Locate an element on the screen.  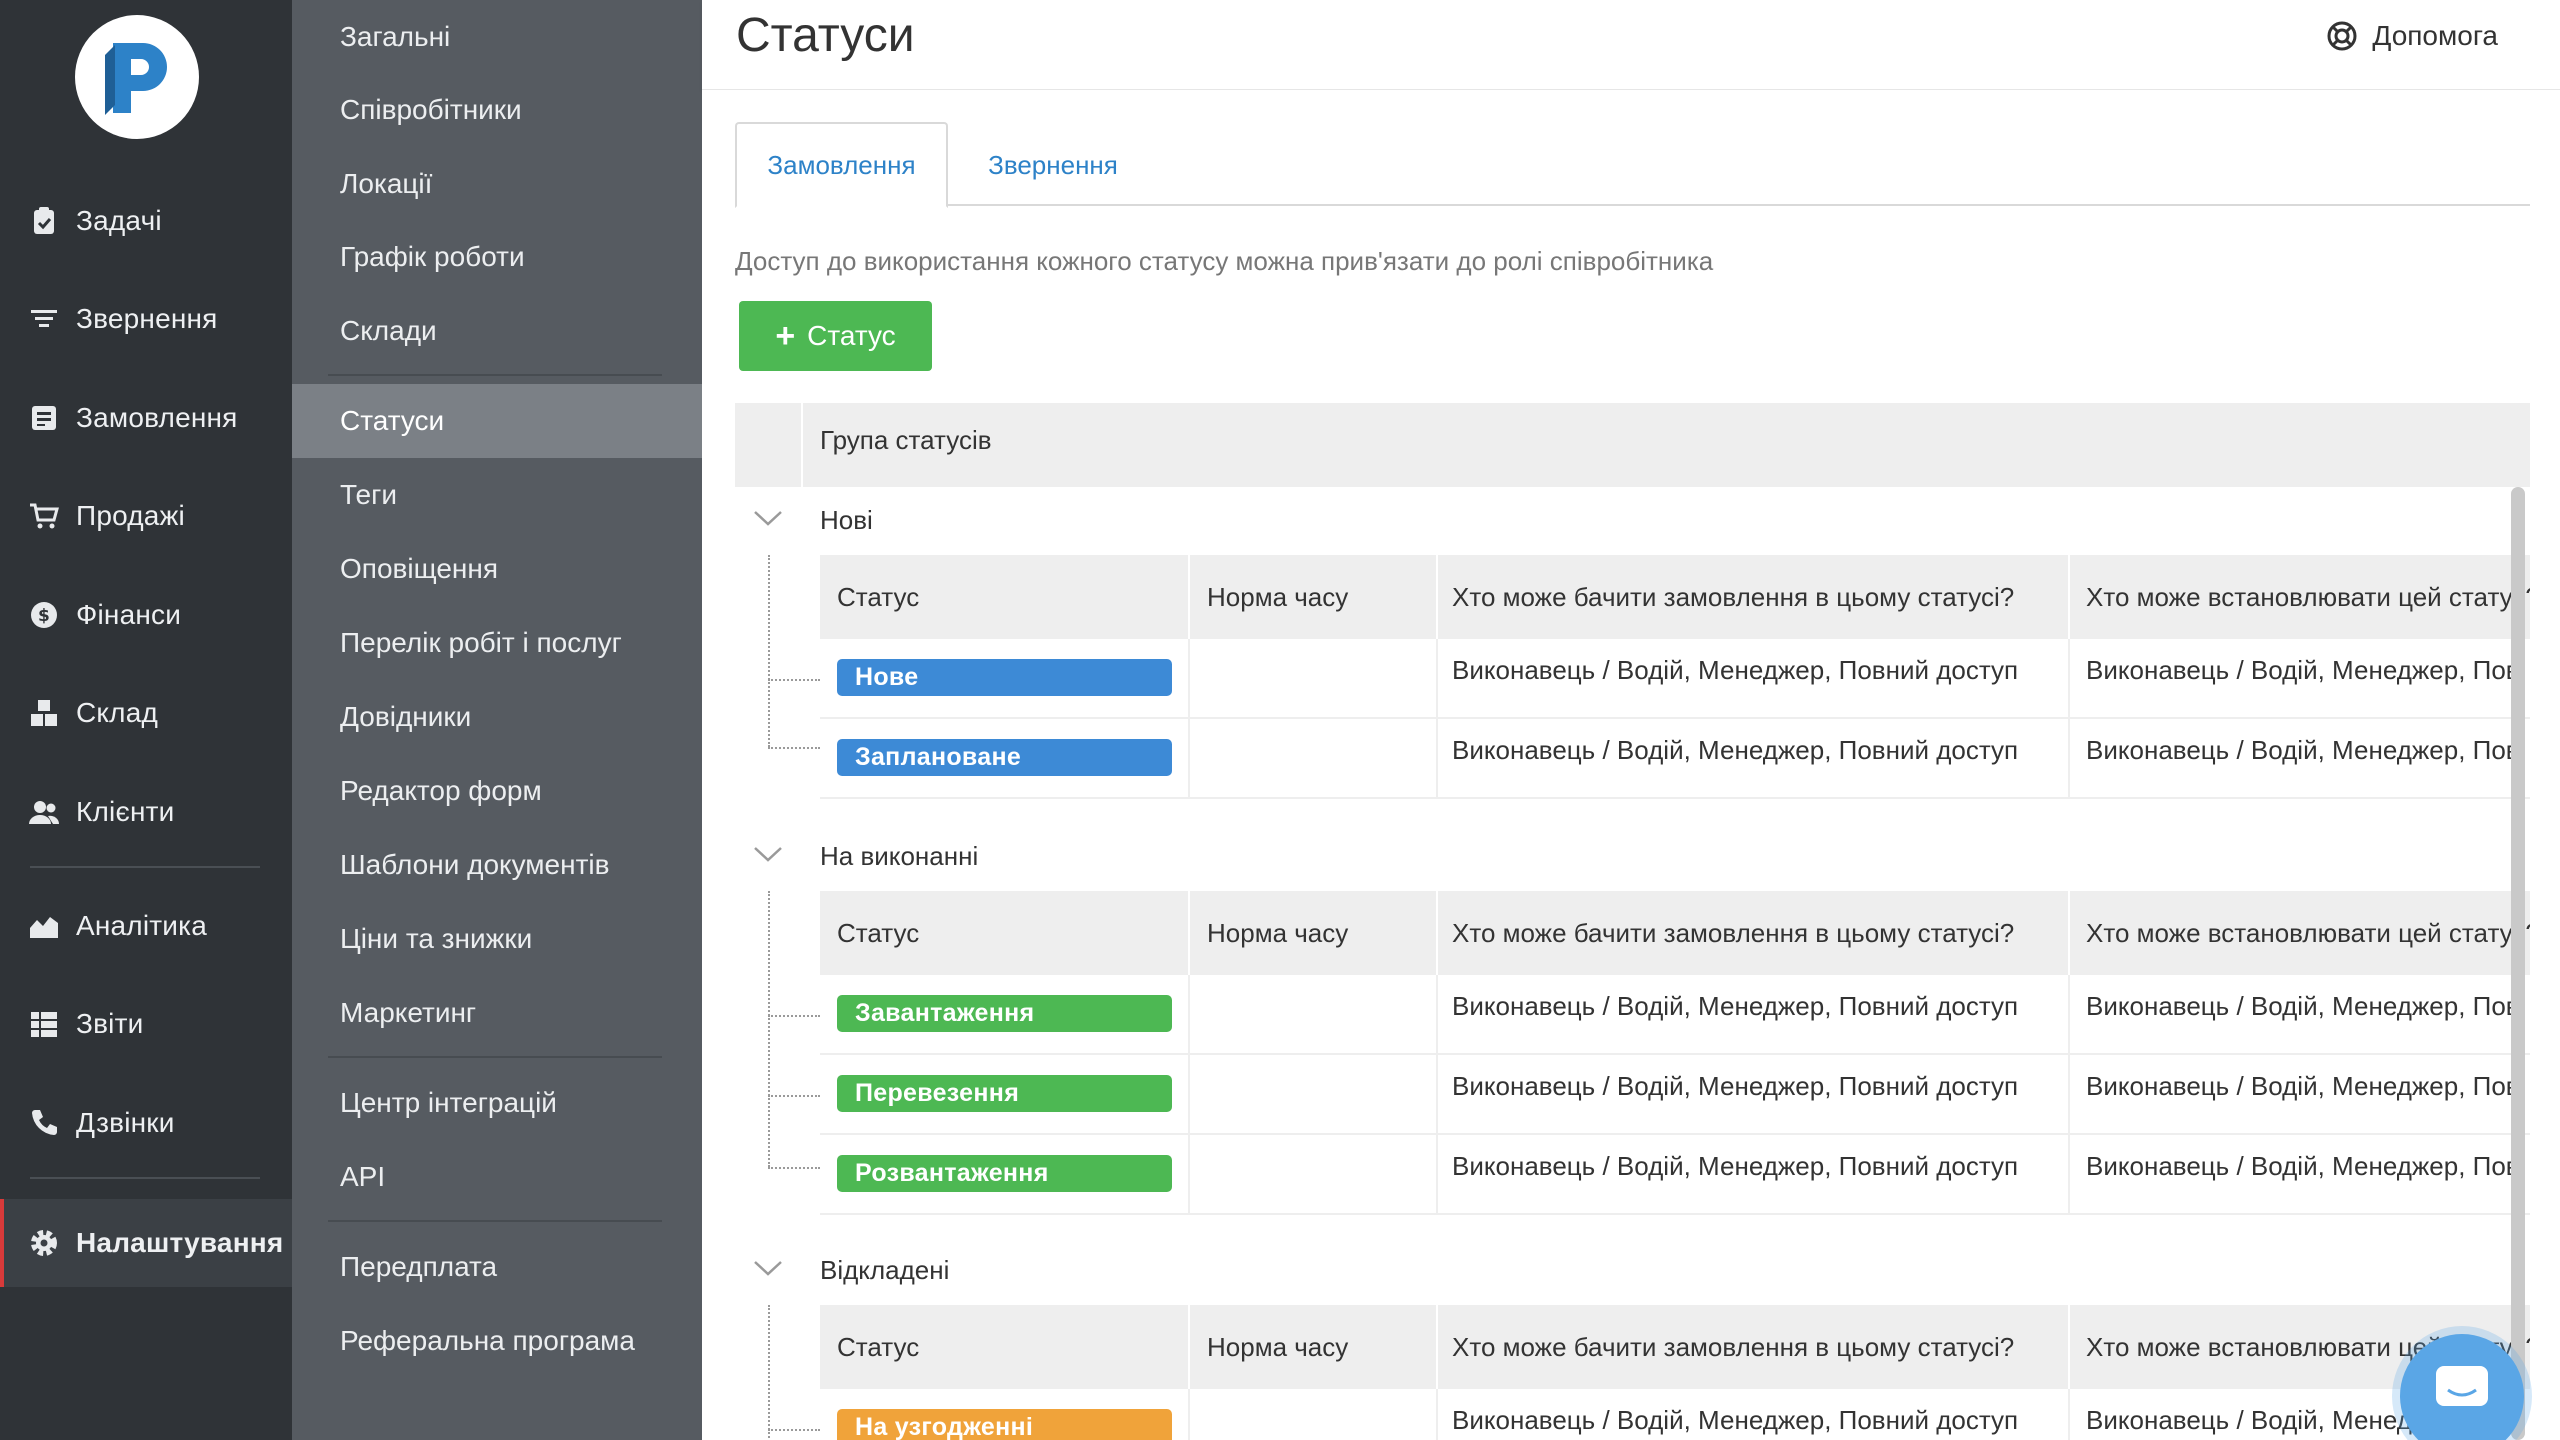
submenu-item-general: Загальні is located at coordinates (497, 37).